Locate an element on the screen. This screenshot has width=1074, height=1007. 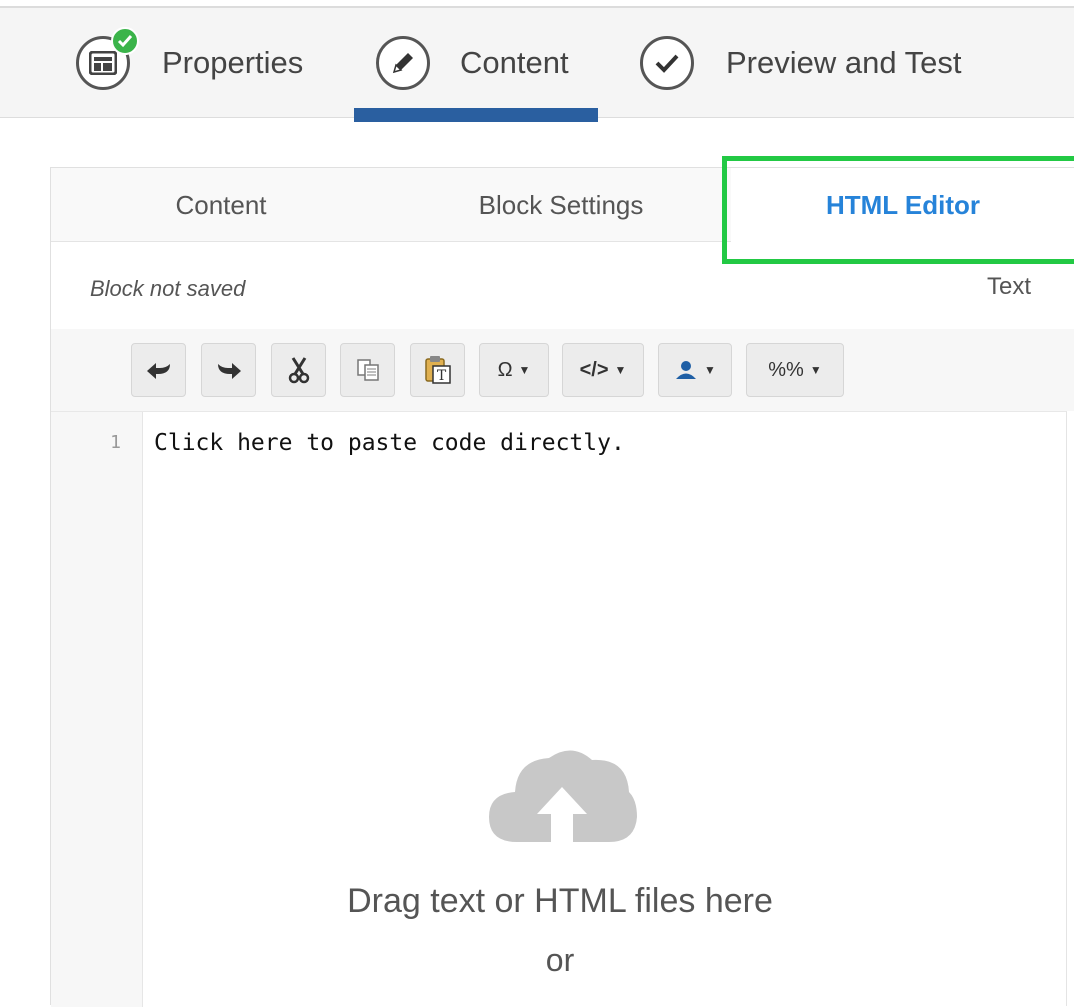
wizard-step-label: Content is located at coordinates (514, 62).